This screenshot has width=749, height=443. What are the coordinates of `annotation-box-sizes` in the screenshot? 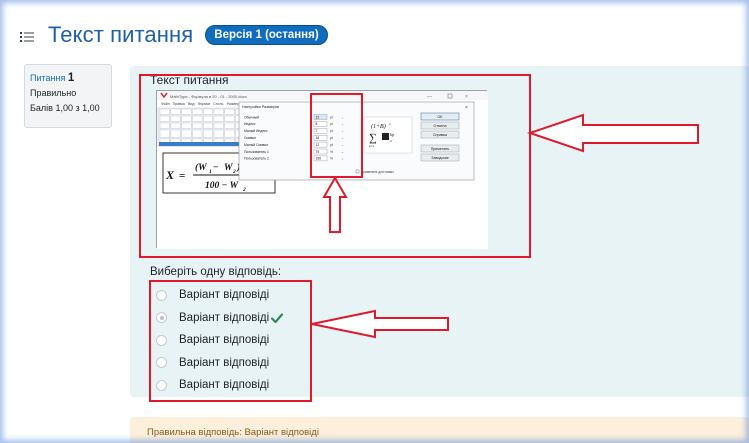 It's located at (336, 135).